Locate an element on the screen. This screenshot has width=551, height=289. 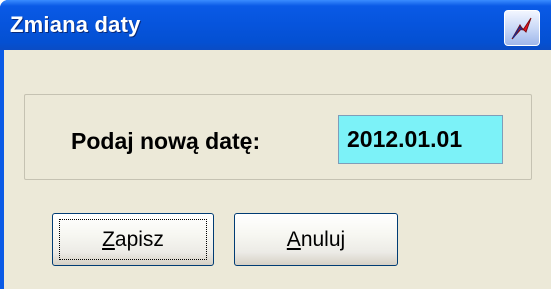
save-button-label: Zapisz is located at coordinates (133, 240).